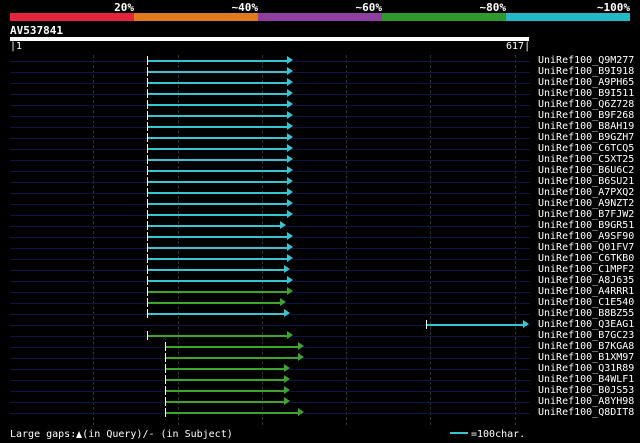 Image resolution: width=640 pixels, height=443 pixels. Describe the element at coordinates (586, 93) in the screenshot. I see `hit-label: UniRef100_B9I511` at that location.